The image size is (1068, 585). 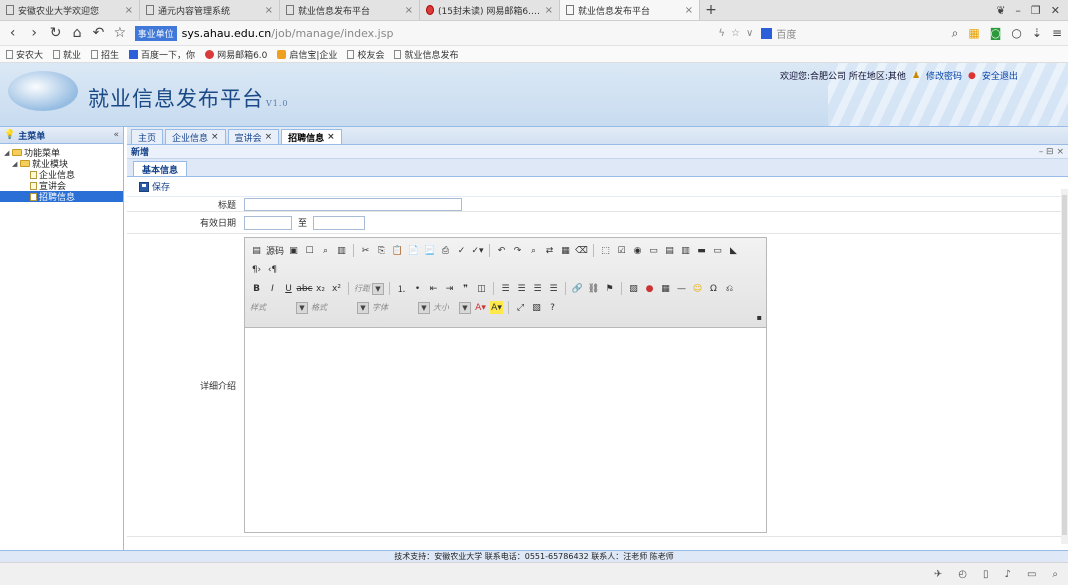 What do you see at coordinates (336, 288) in the screenshot?
I see `superscript-icon: x²` at bounding box center [336, 288].